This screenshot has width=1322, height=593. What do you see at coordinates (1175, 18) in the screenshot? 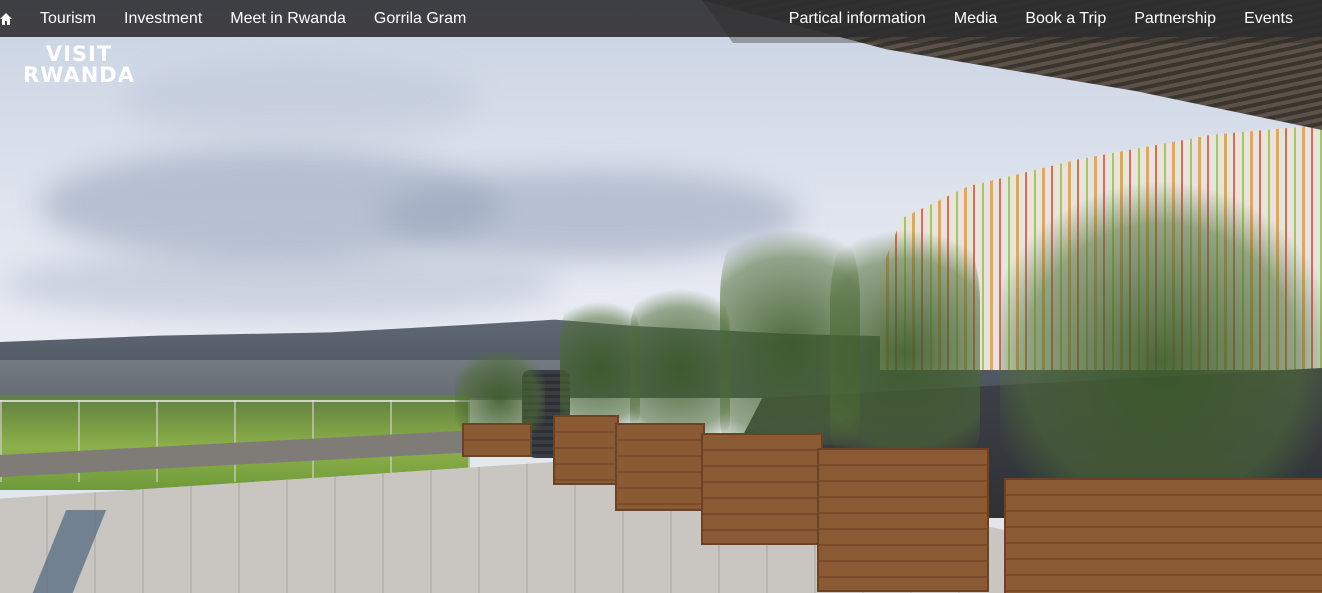
I see `nav-partnership: Partnership` at bounding box center [1175, 18].